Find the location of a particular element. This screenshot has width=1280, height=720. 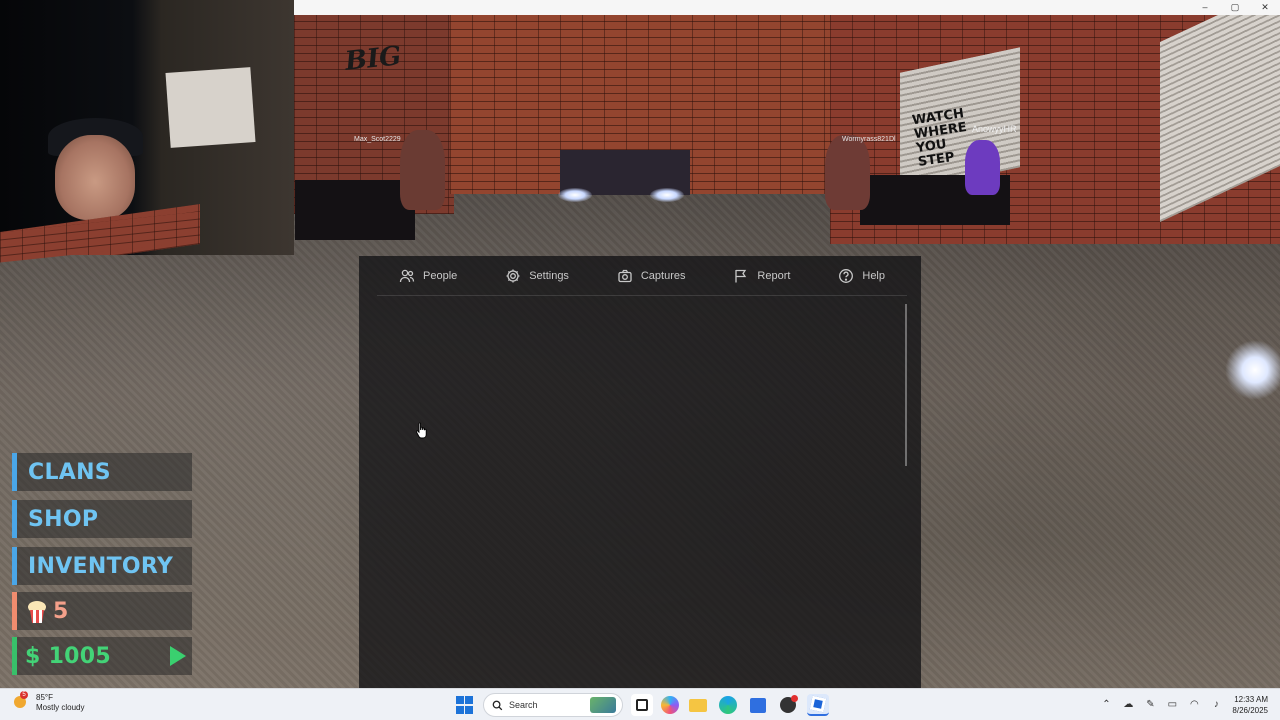

tab-settings: Settings is located at coordinates (537, 276).